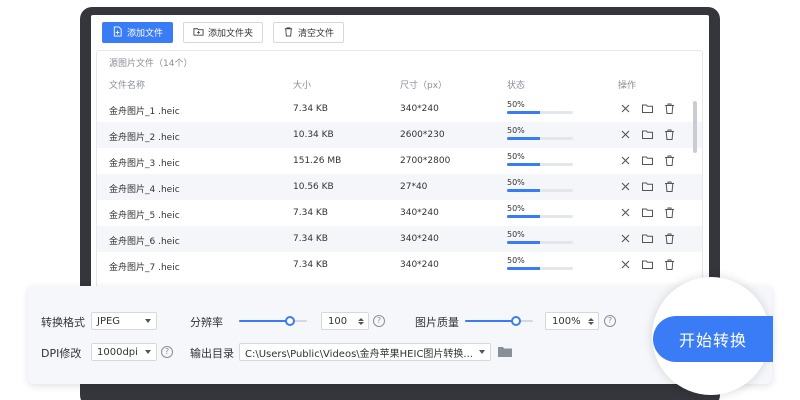  Describe the element at coordinates (499, 321) in the screenshot. I see `quality-slider` at that location.